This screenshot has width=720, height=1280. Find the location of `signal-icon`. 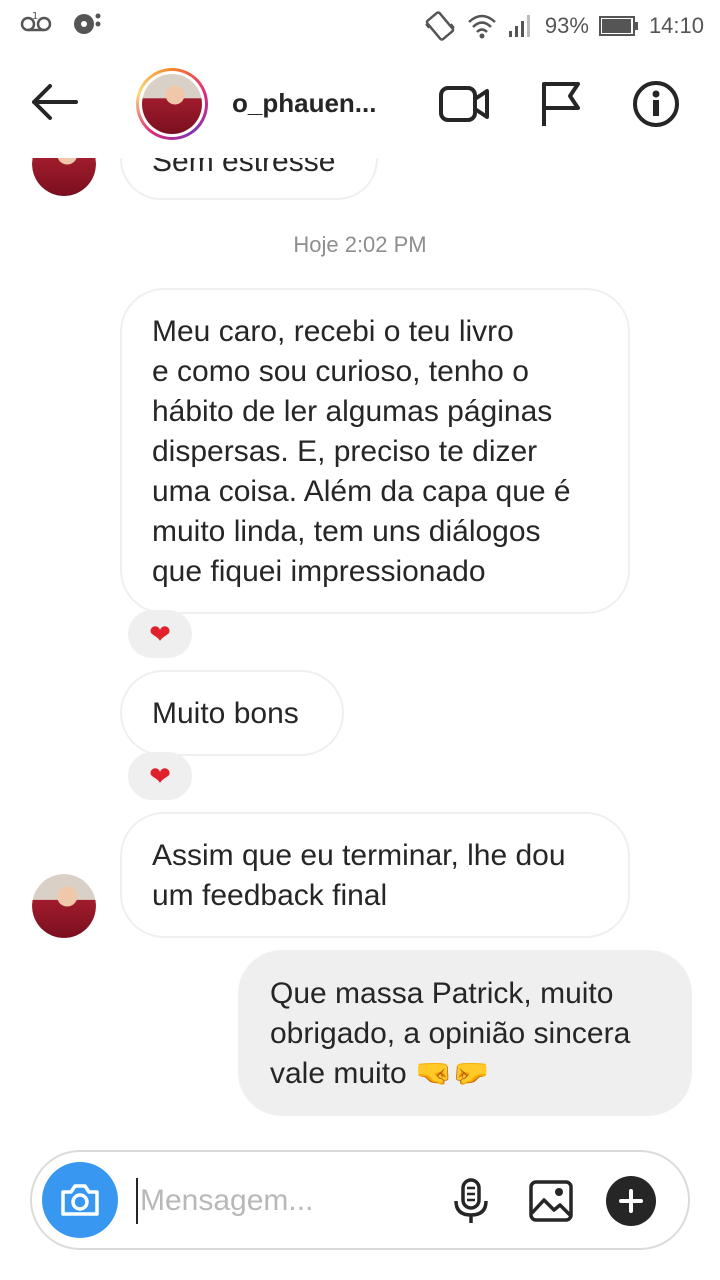

signal-icon is located at coordinates (519, 26).